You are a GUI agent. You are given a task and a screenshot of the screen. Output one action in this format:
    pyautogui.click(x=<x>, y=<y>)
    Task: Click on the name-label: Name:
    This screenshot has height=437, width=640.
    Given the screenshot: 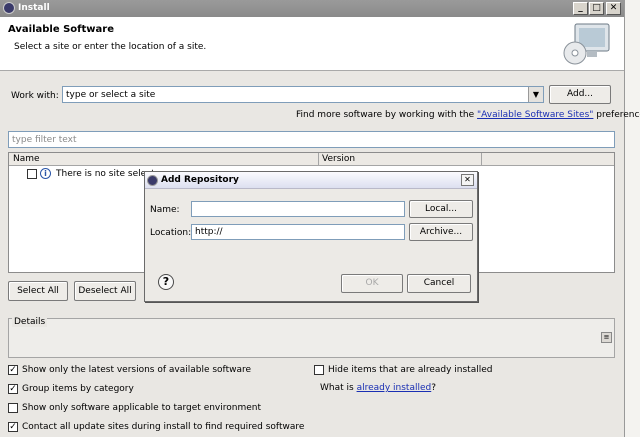 What is the action you would take?
    pyautogui.click(x=165, y=210)
    